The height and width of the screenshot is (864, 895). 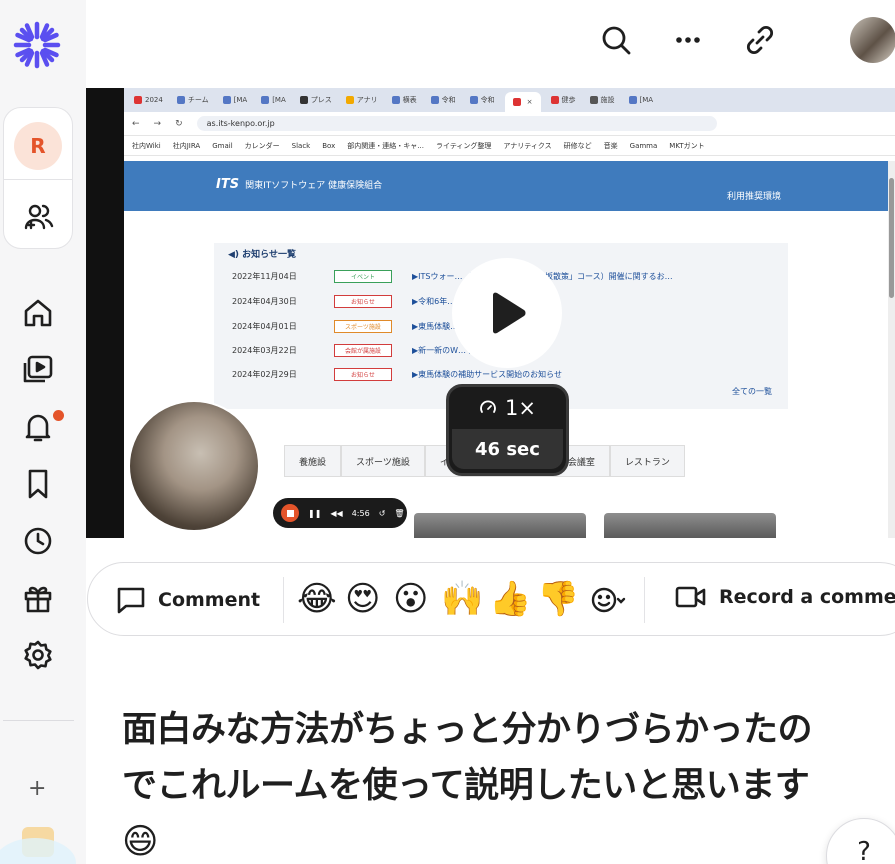 What do you see at coordinates (38, 146) in the screenshot?
I see `workspace-avatar: R` at bounding box center [38, 146].